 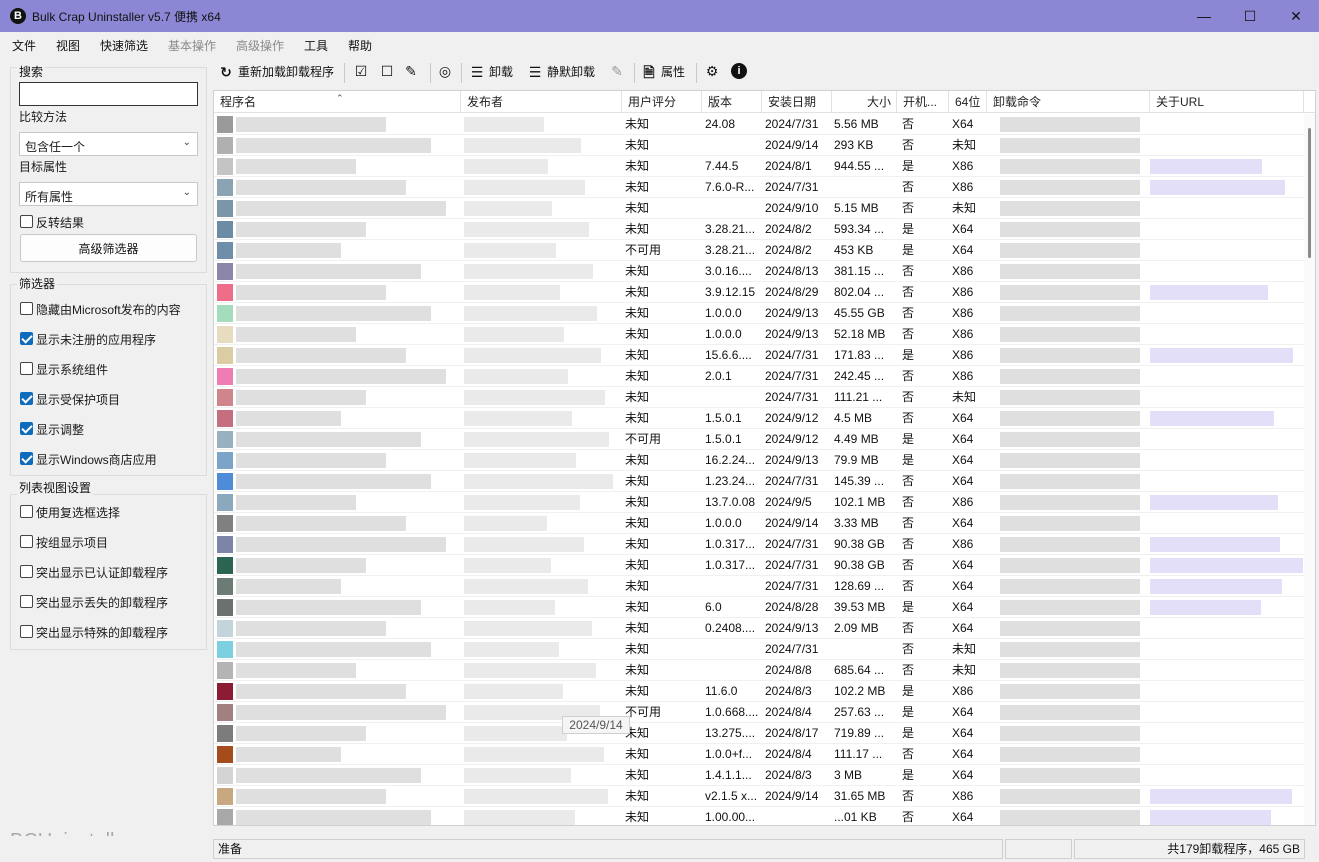 I want to click on menu-help: 帮助, so click(x=360, y=45).